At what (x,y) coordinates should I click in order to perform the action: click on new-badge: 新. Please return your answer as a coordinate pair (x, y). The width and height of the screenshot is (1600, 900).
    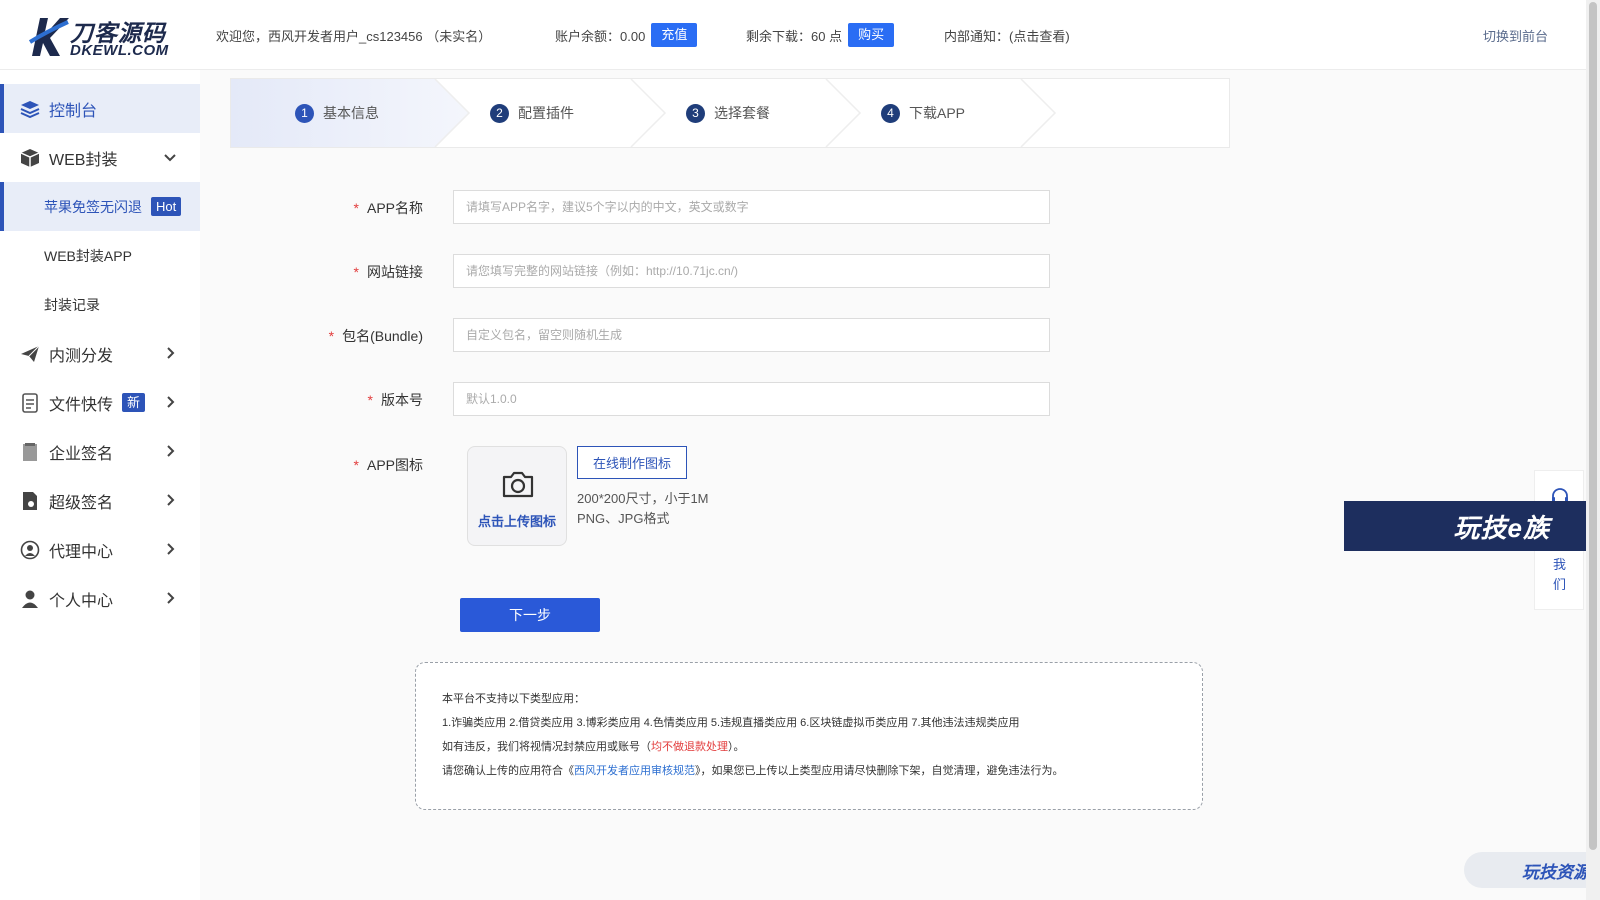
    Looking at the image, I should click on (134, 402).